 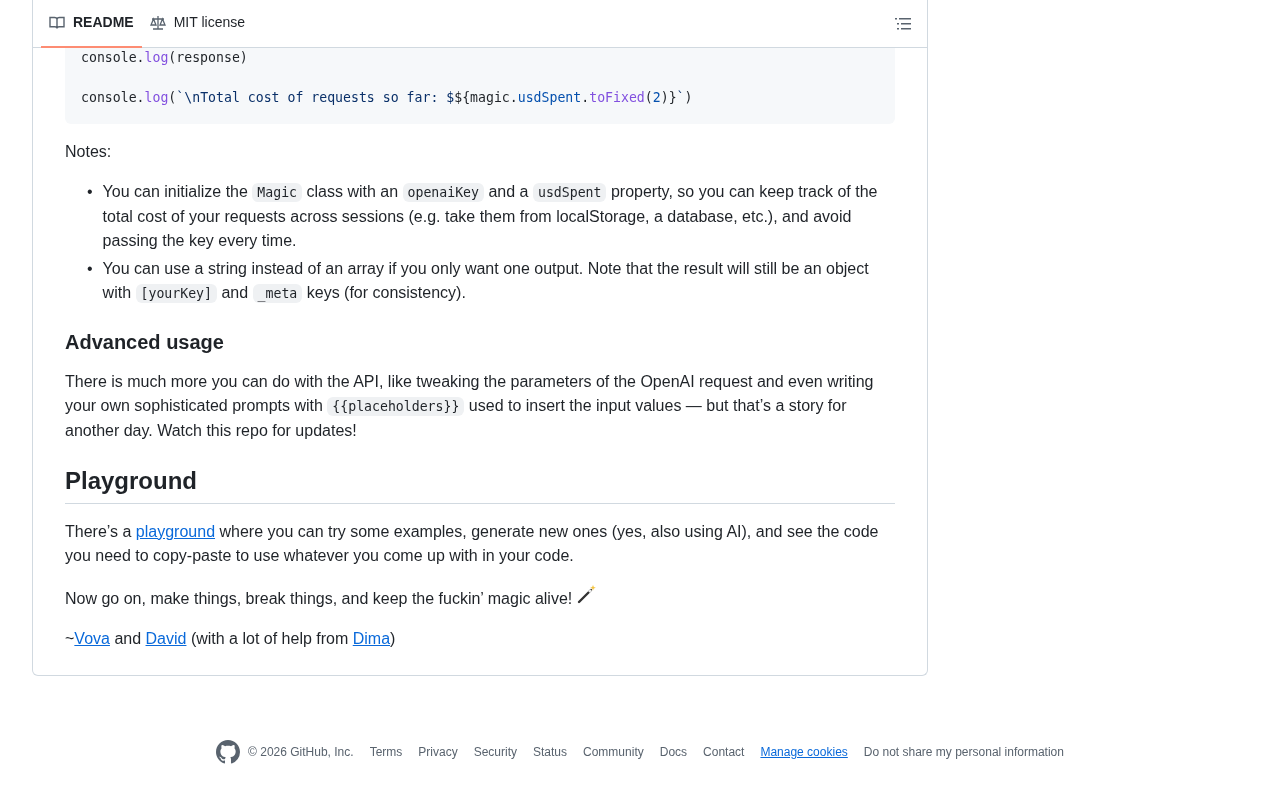 What do you see at coordinates (176, 293) in the screenshot?
I see `inline-code: [yourKey]` at bounding box center [176, 293].